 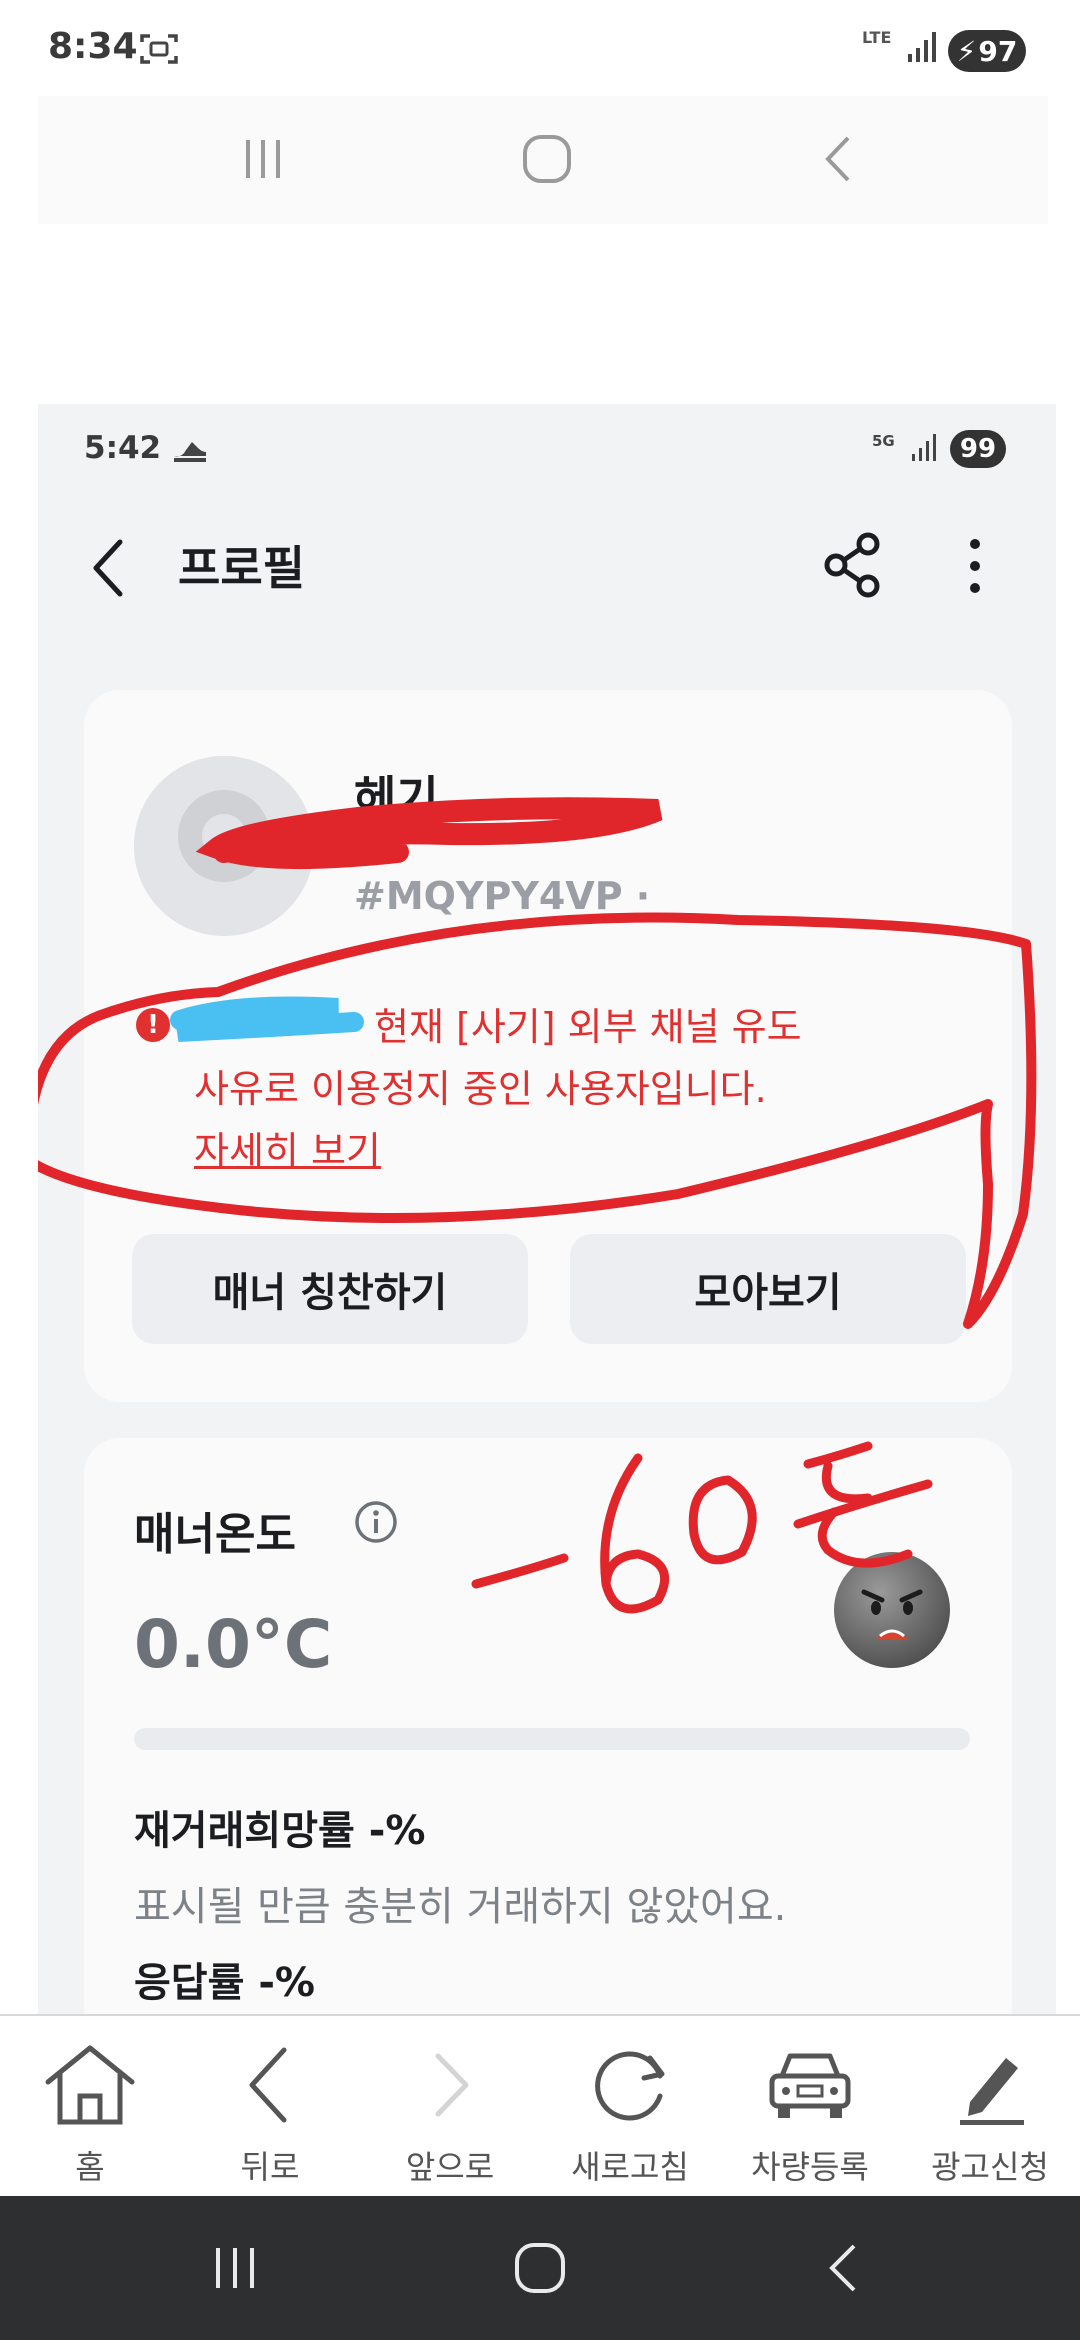 What do you see at coordinates (270, 2167) in the screenshot?
I see `toolbar-back-label: 뒤로` at bounding box center [270, 2167].